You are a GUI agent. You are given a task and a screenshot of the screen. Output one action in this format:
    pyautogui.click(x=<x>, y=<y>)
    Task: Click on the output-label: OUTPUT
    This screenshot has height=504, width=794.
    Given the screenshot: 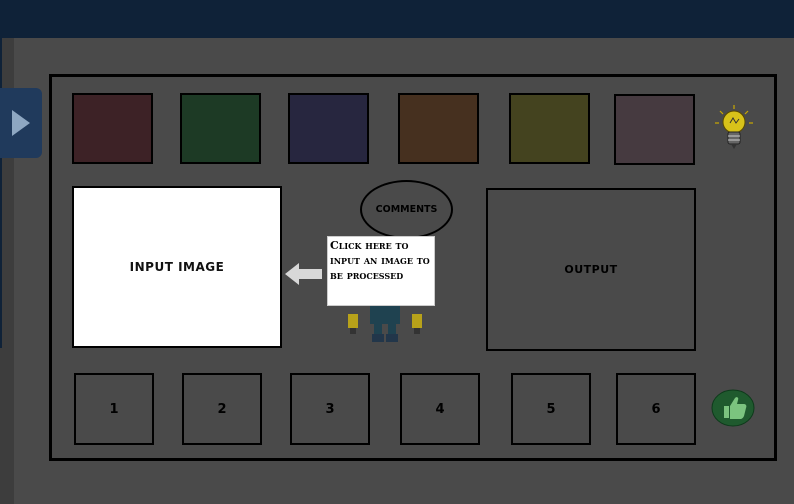 What is the action you would take?
    pyautogui.click(x=591, y=269)
    